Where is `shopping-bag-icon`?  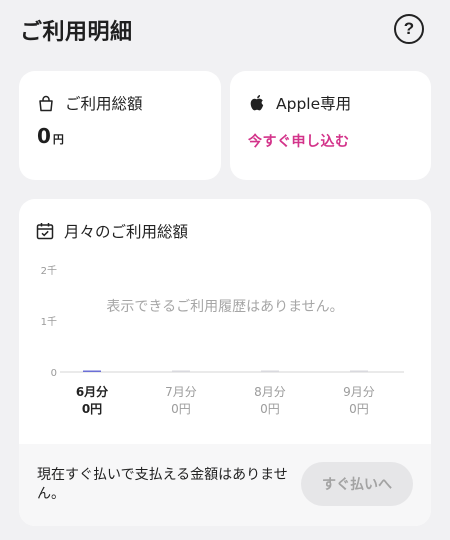
shopping-bag-icon is located at coordinates (46, 103).